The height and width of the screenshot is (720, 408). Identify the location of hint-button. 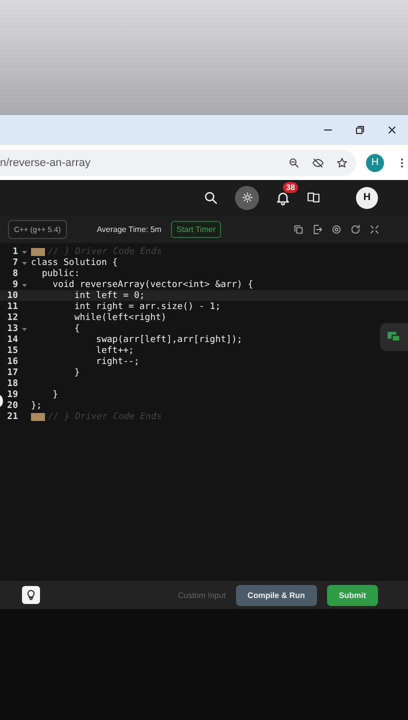
(31, 595).